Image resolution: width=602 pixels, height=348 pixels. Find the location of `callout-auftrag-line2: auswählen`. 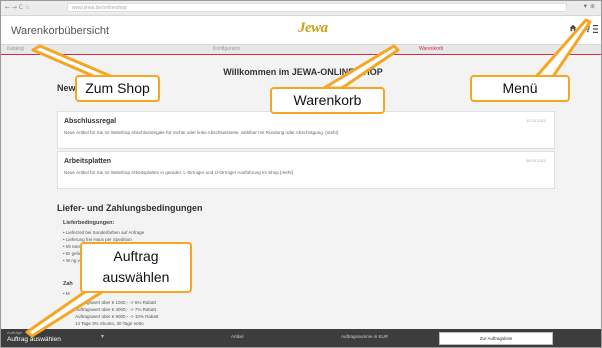

callout-auftrag-line2: auswählen is located at coordinates (136, 277).